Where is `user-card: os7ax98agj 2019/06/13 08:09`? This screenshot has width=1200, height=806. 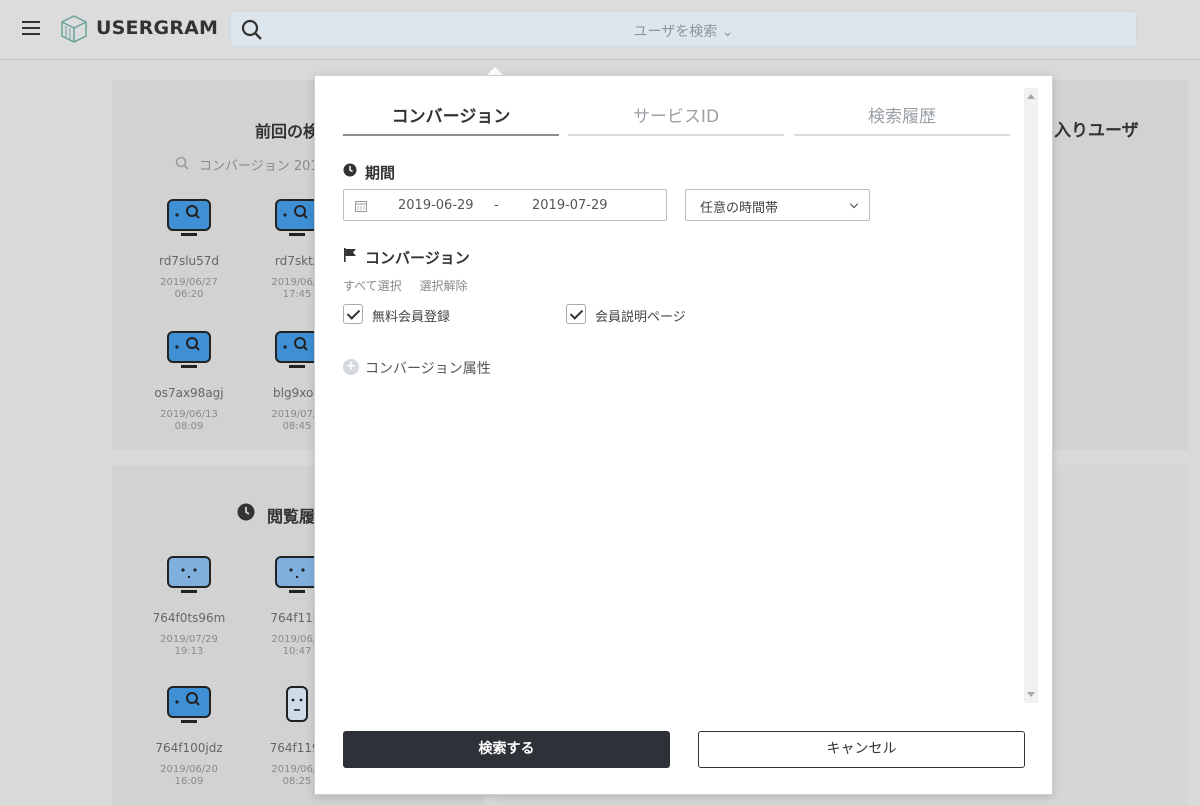 user-card: os7ax98agj 2019/06/13 08:09 is located at coordinates (189, 381).